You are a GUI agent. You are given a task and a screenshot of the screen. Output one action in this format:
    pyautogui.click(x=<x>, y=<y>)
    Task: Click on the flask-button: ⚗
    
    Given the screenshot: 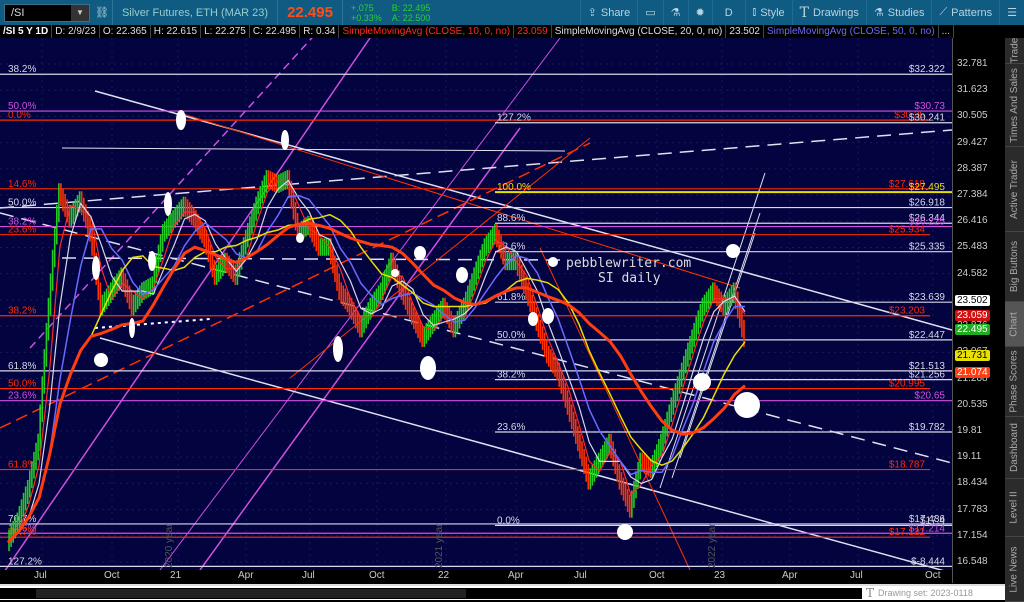 What is the action you would take?
    pyautogui.click(x=675, y=12)
    